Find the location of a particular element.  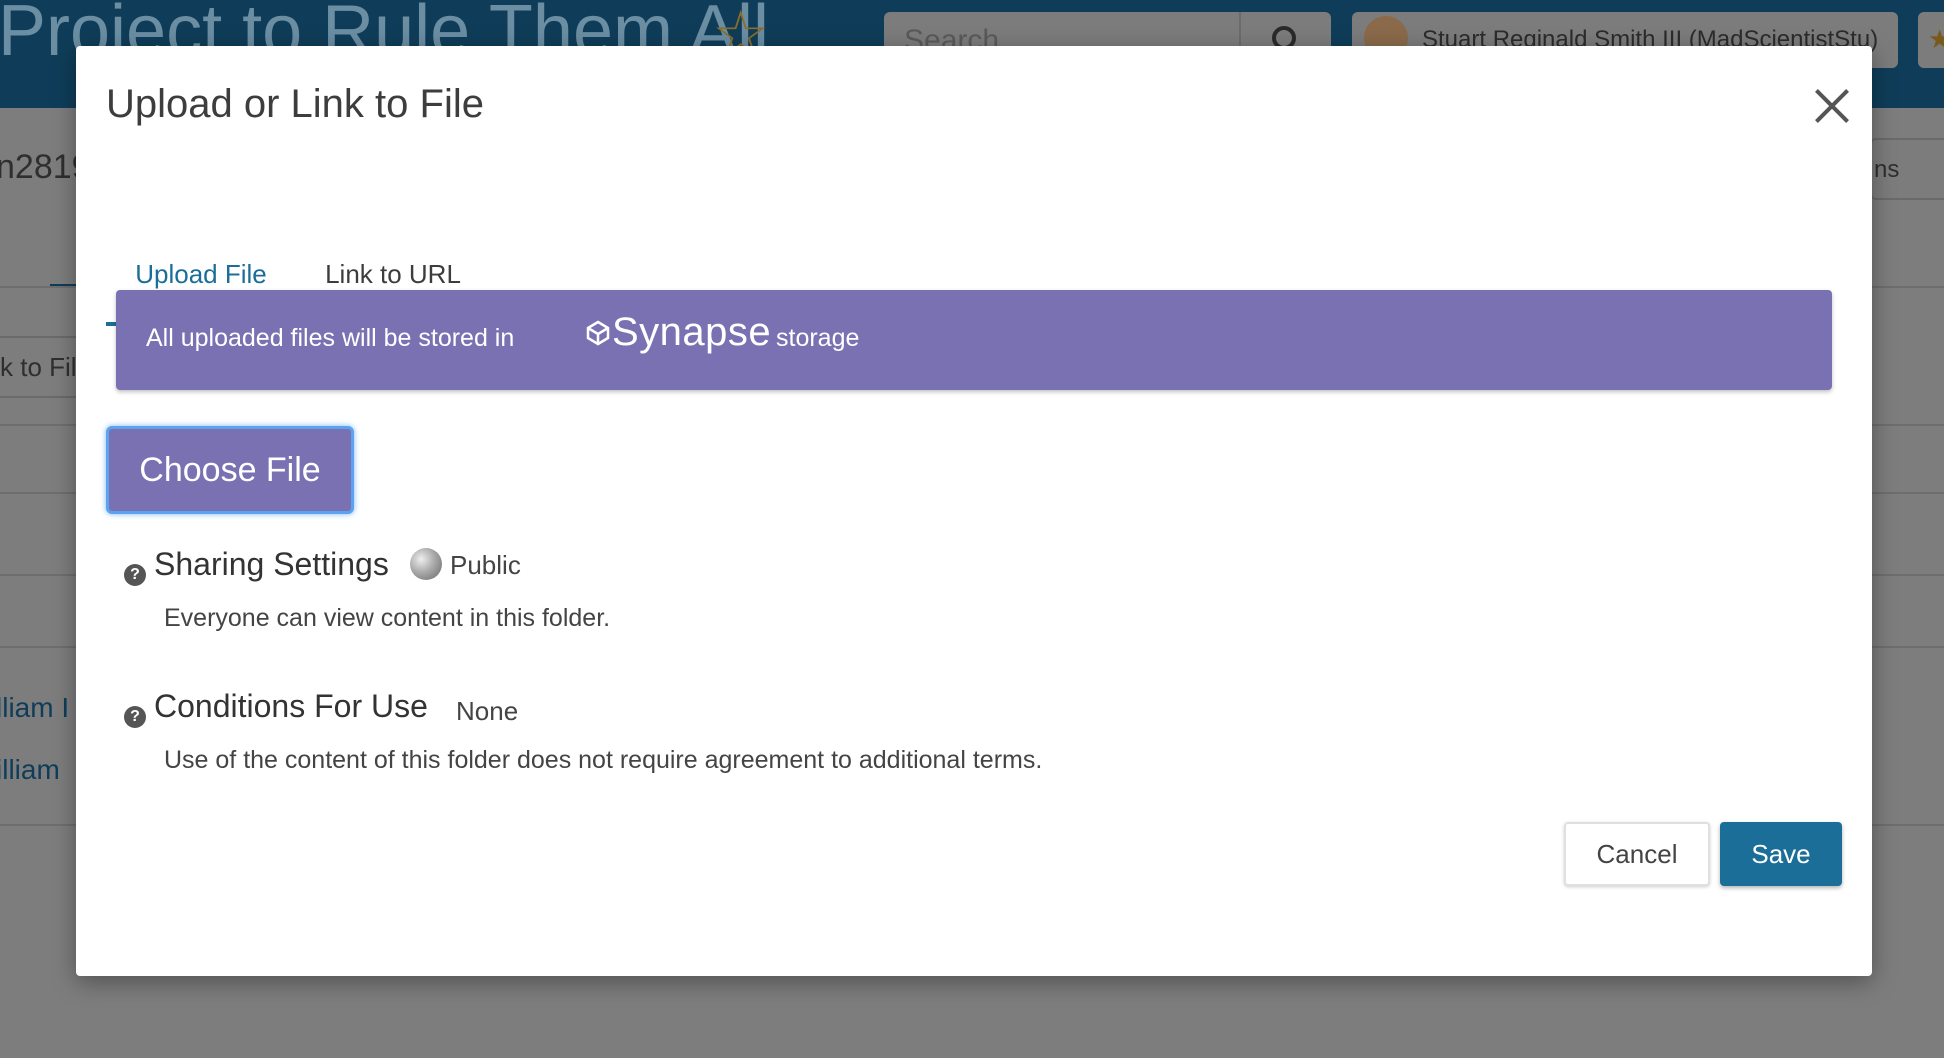

sharing-settings-title: Sharing Settings is located at coordinates (271, 564).